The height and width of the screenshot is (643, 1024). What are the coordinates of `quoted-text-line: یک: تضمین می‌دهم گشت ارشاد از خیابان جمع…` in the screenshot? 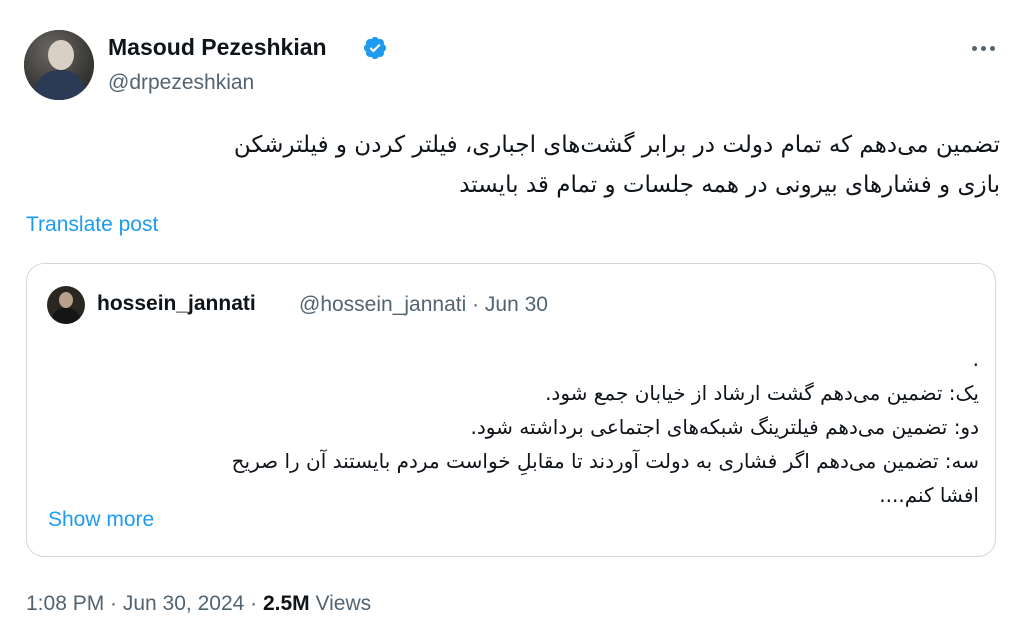 It's located at (762, 393).